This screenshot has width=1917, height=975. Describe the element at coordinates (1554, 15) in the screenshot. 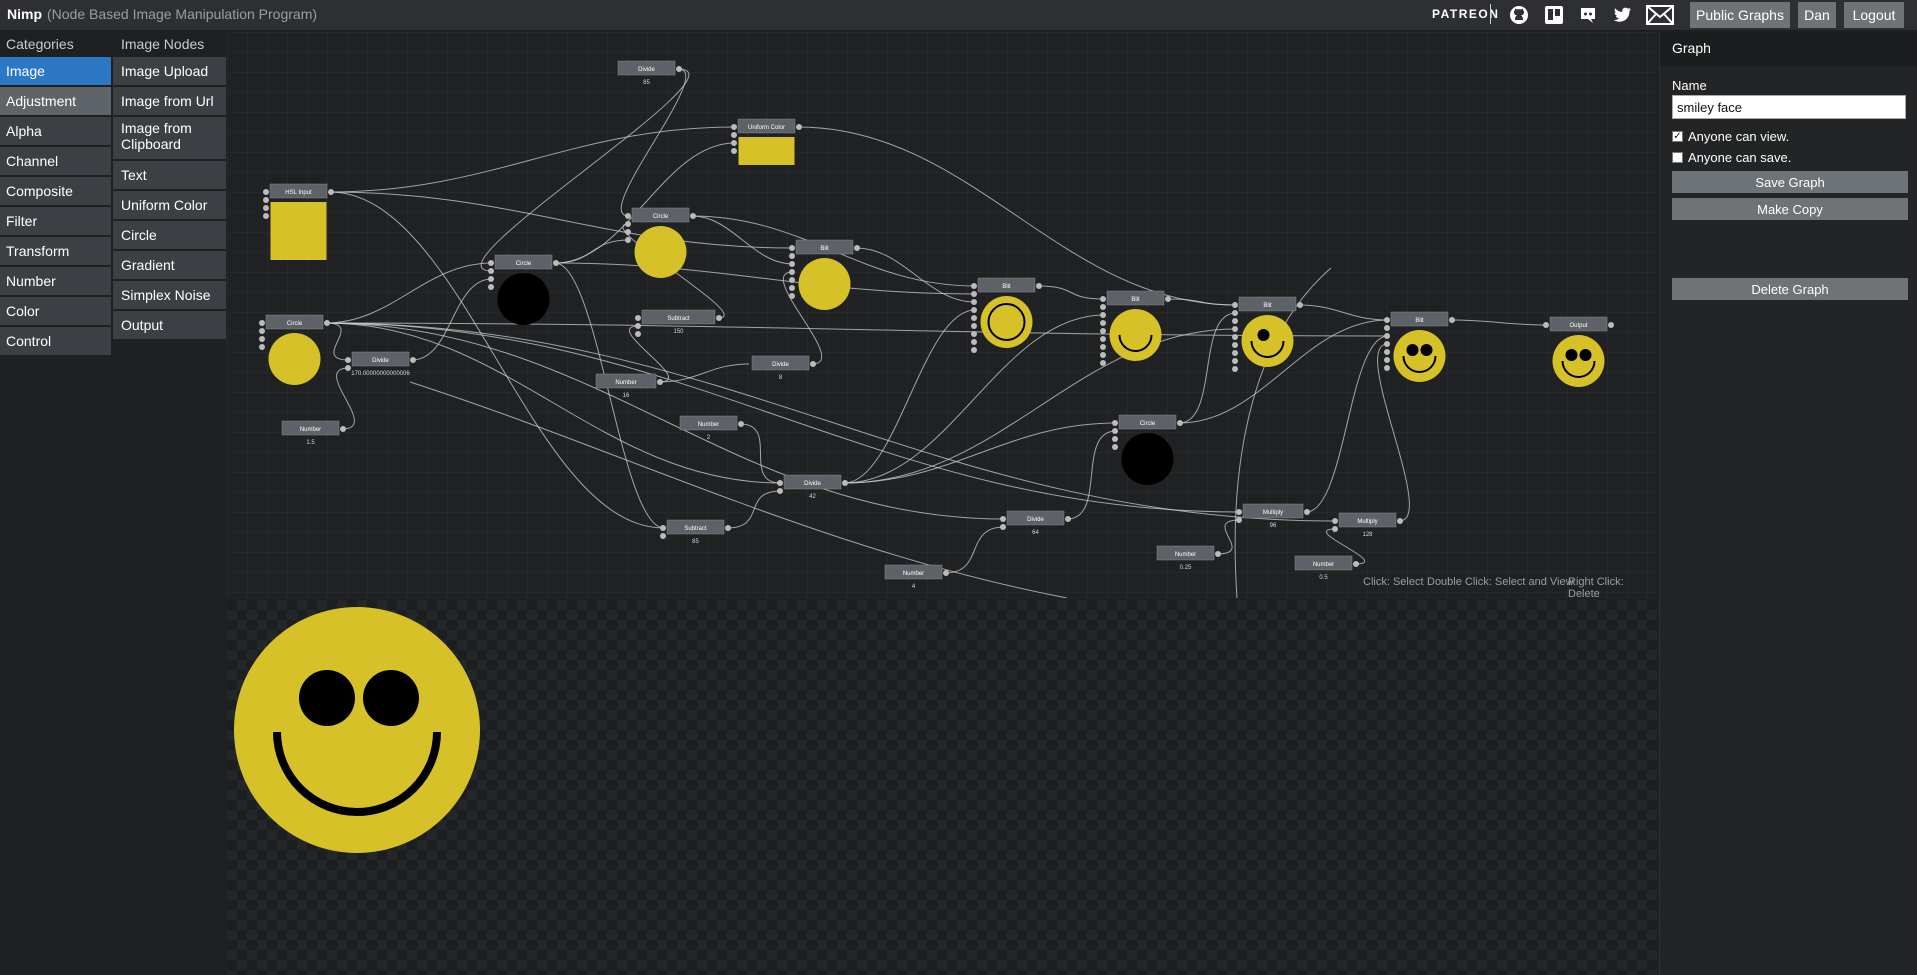

I see `trello-icon` at that location.